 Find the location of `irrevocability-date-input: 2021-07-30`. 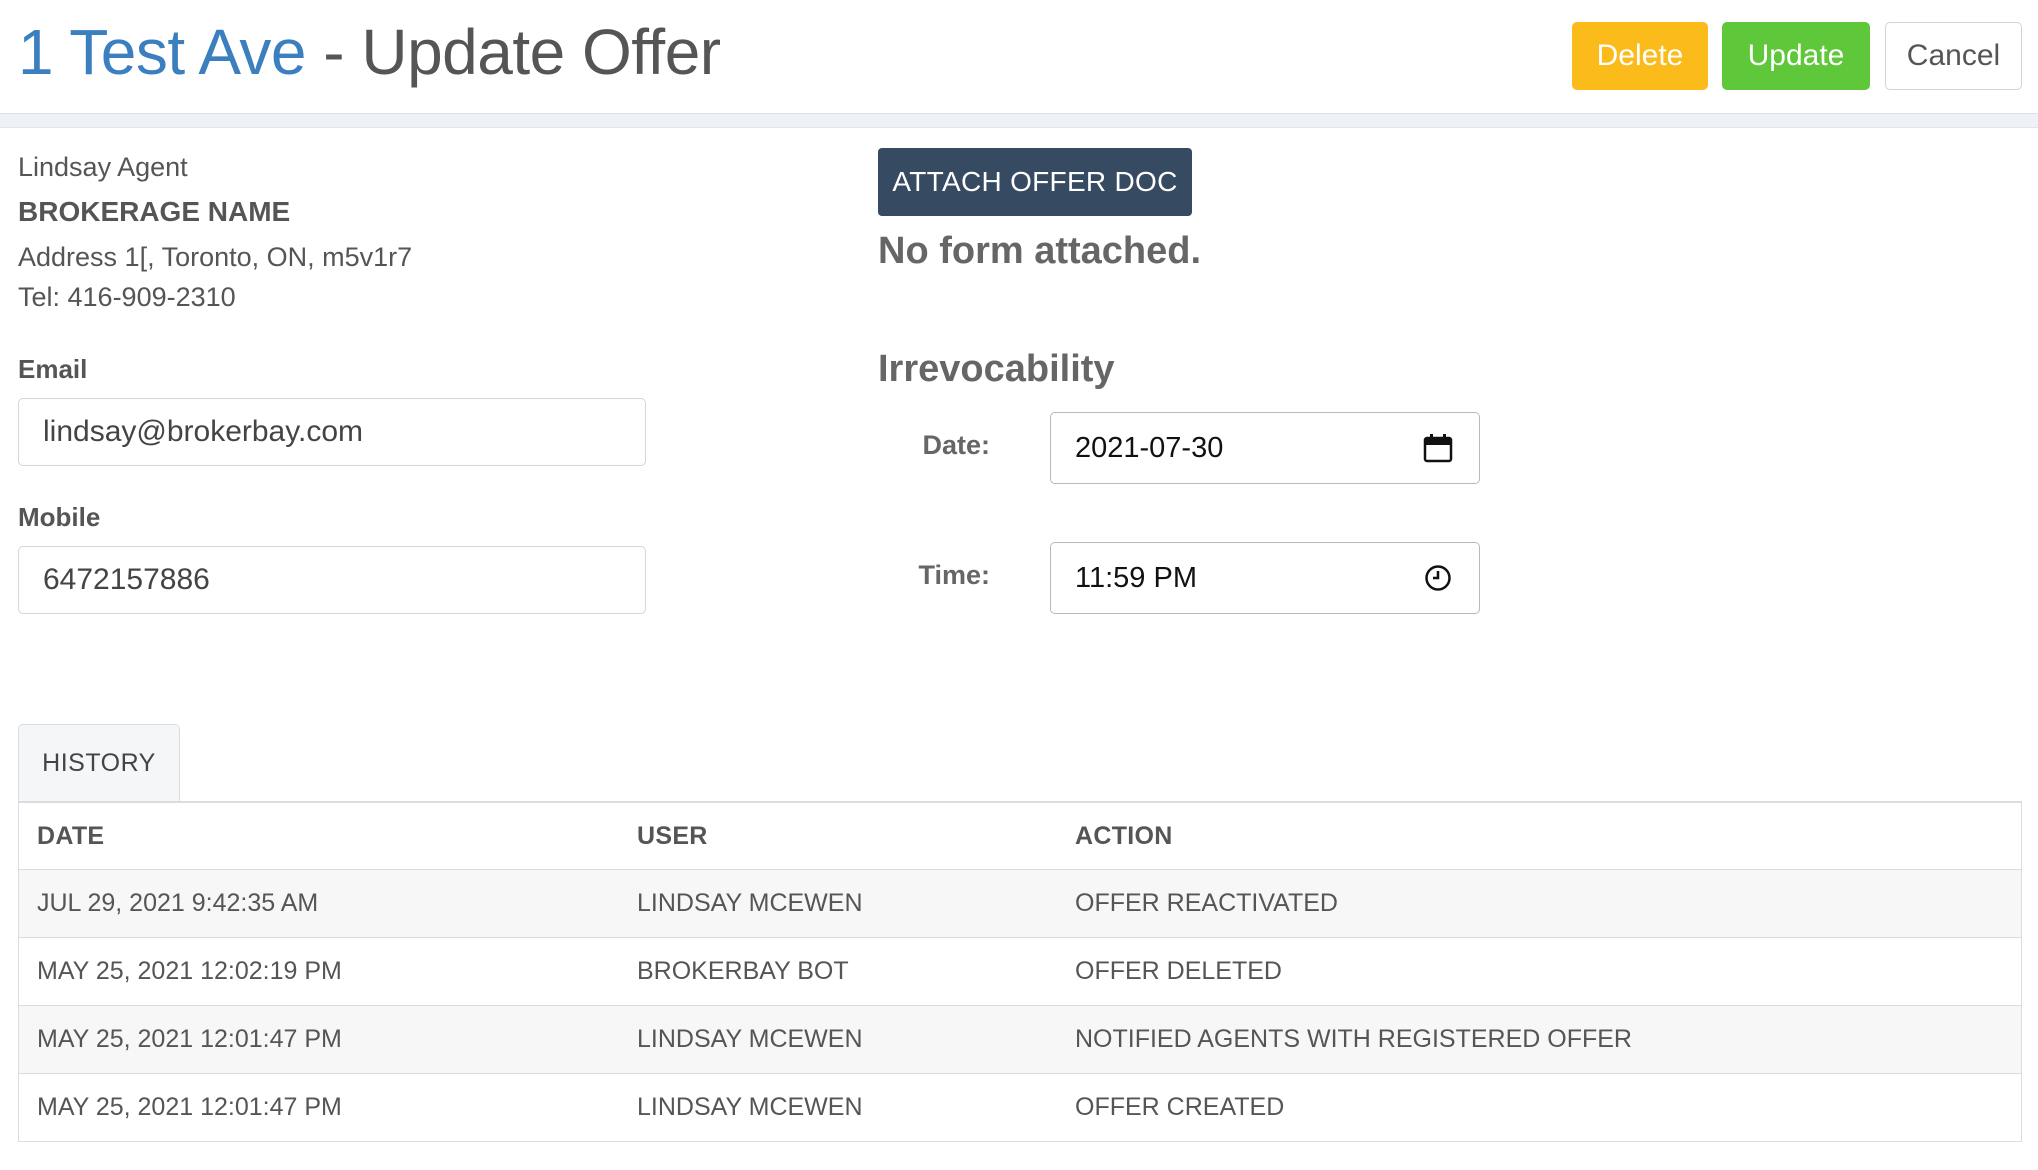

irrevocability-date-input: 2021-07-30 is located at coordinates (1265, 448).